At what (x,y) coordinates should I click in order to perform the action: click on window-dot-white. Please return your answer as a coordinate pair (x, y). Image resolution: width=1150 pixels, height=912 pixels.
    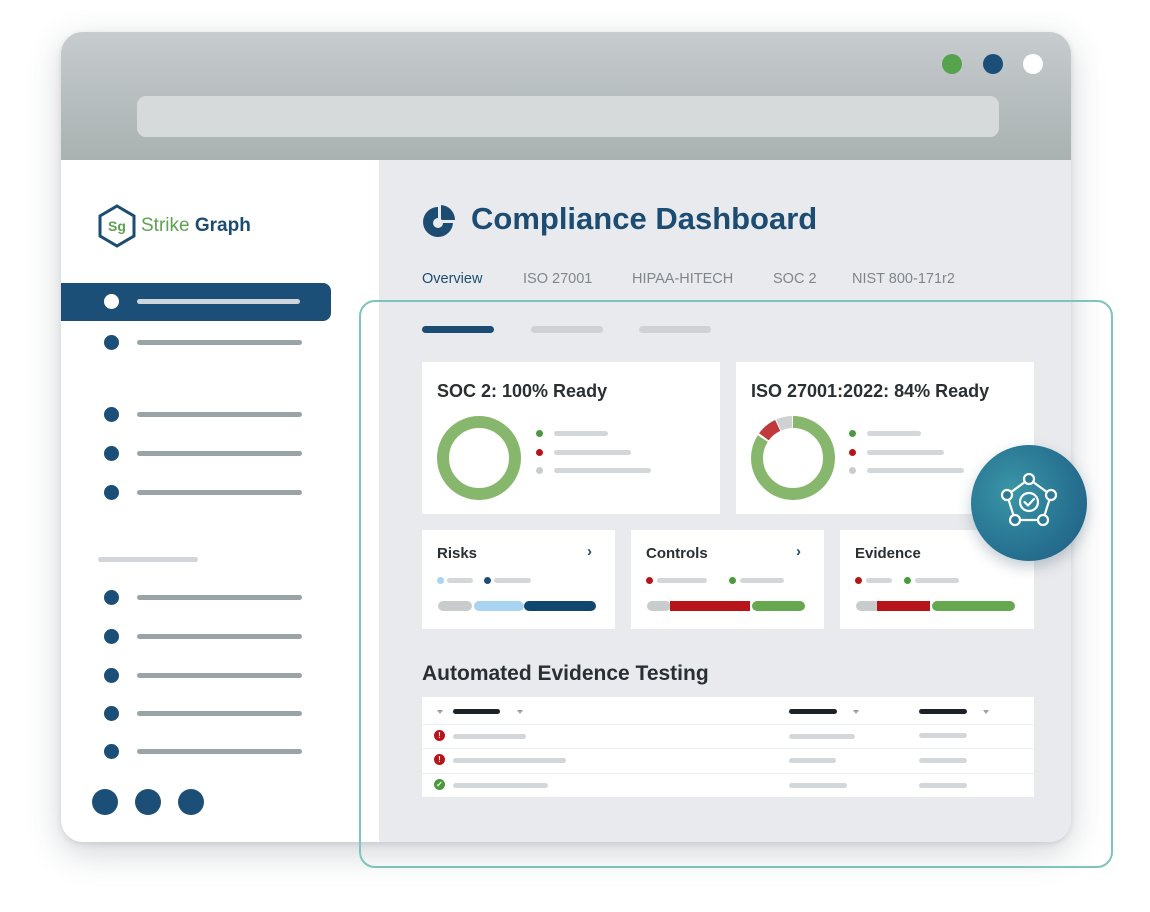
    Looking at the image, I should click on (1033, 64).